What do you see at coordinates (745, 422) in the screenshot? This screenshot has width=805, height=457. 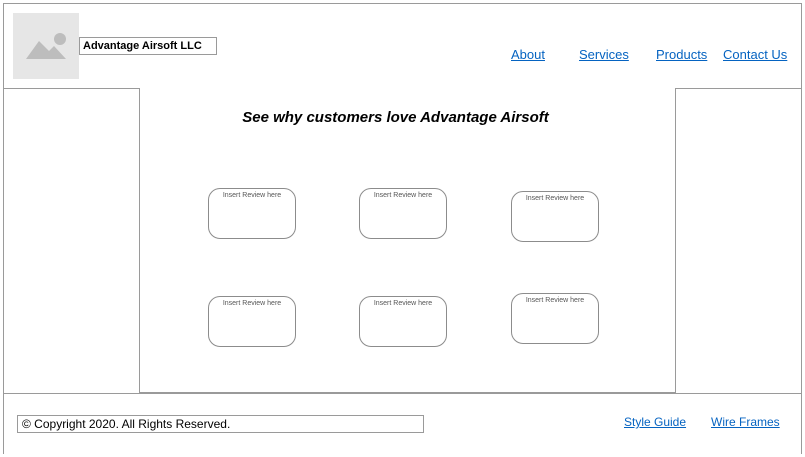 I see `footer-link-wire-frames: Wire Frames` at bounding box center [745, 422].